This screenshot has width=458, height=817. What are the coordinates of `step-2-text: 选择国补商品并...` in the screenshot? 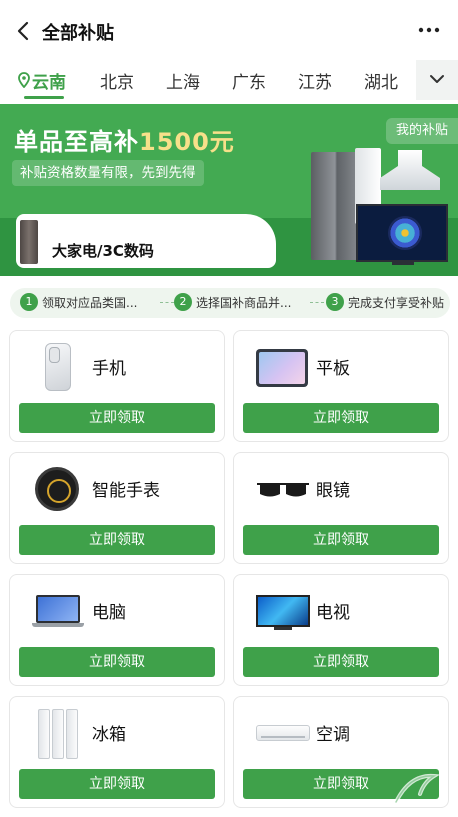 It's located at (244, 303).